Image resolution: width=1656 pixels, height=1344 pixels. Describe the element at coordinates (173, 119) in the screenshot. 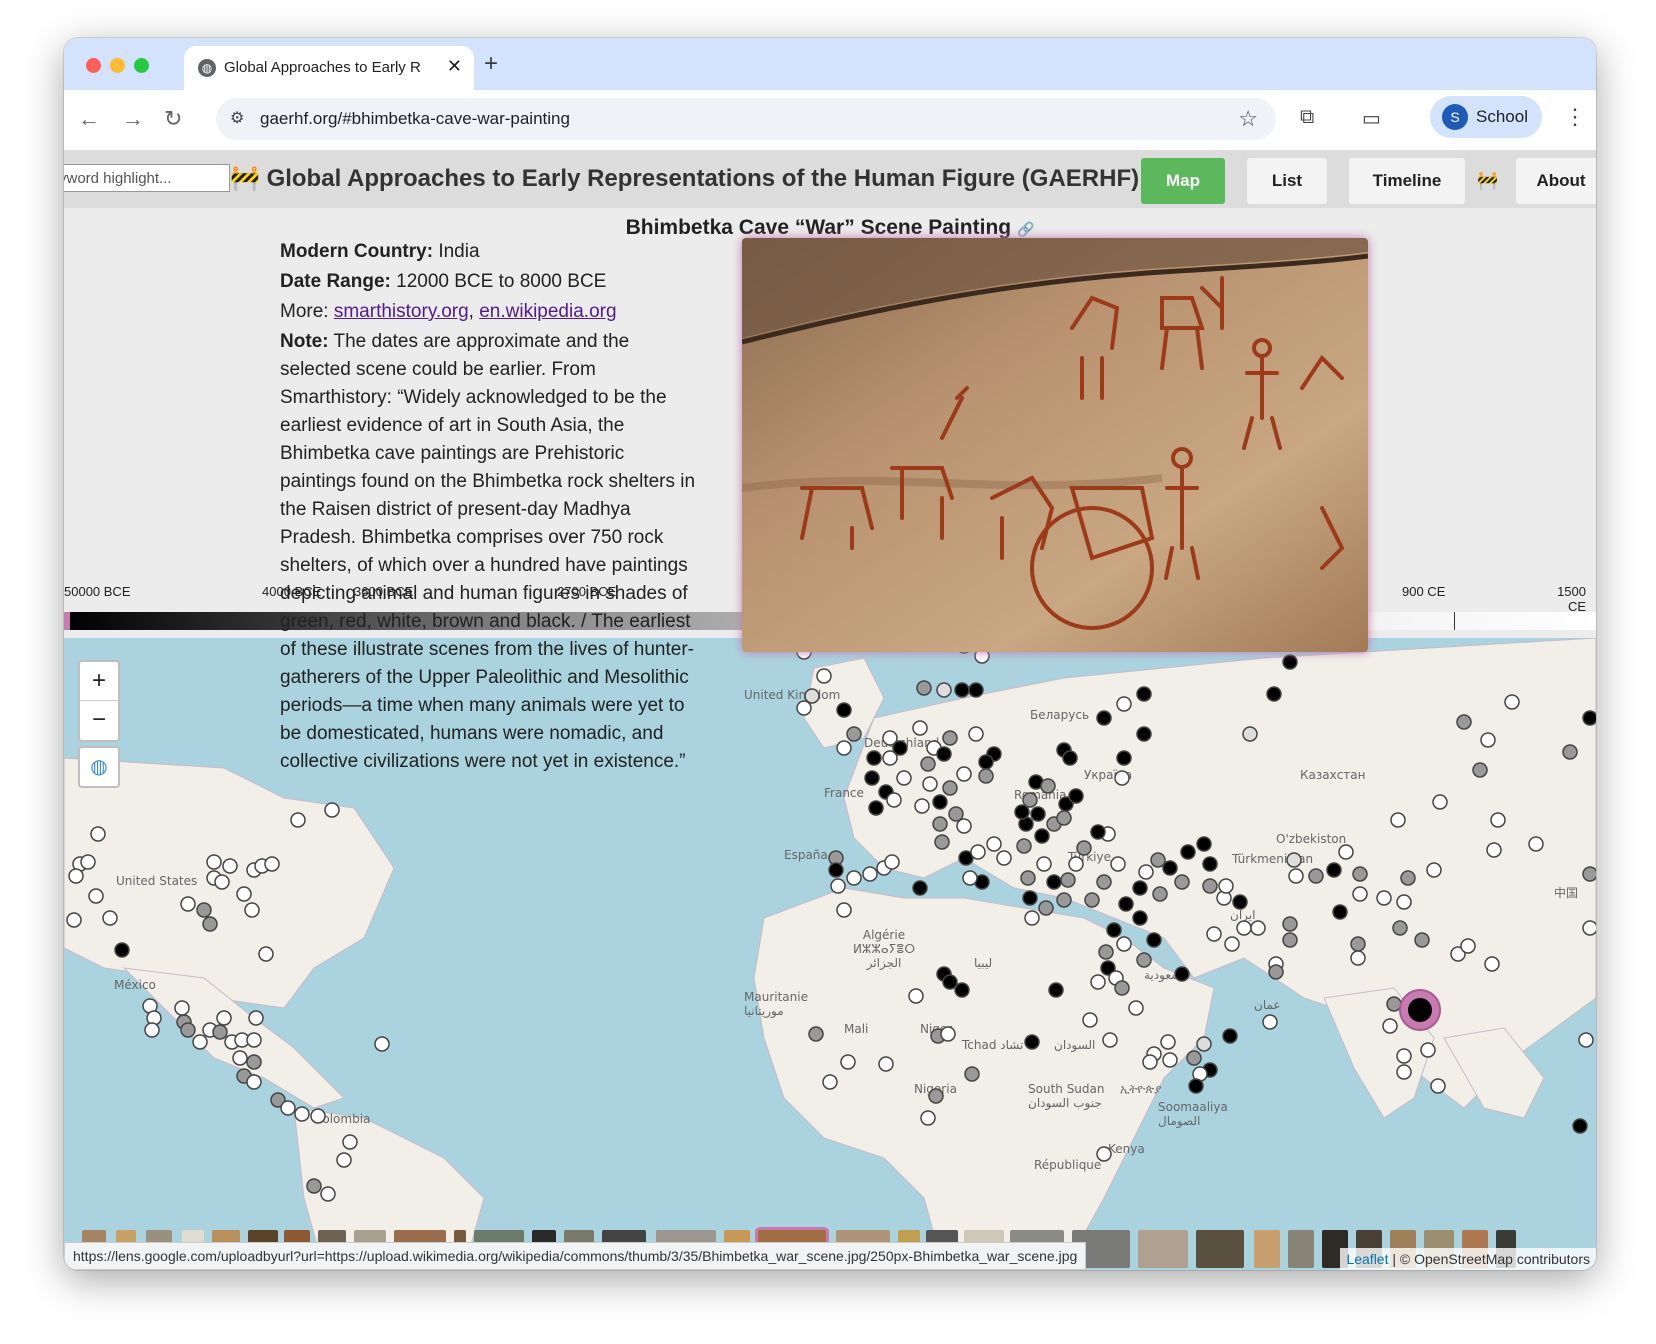

I see `reload-icon: ↻` at that location.